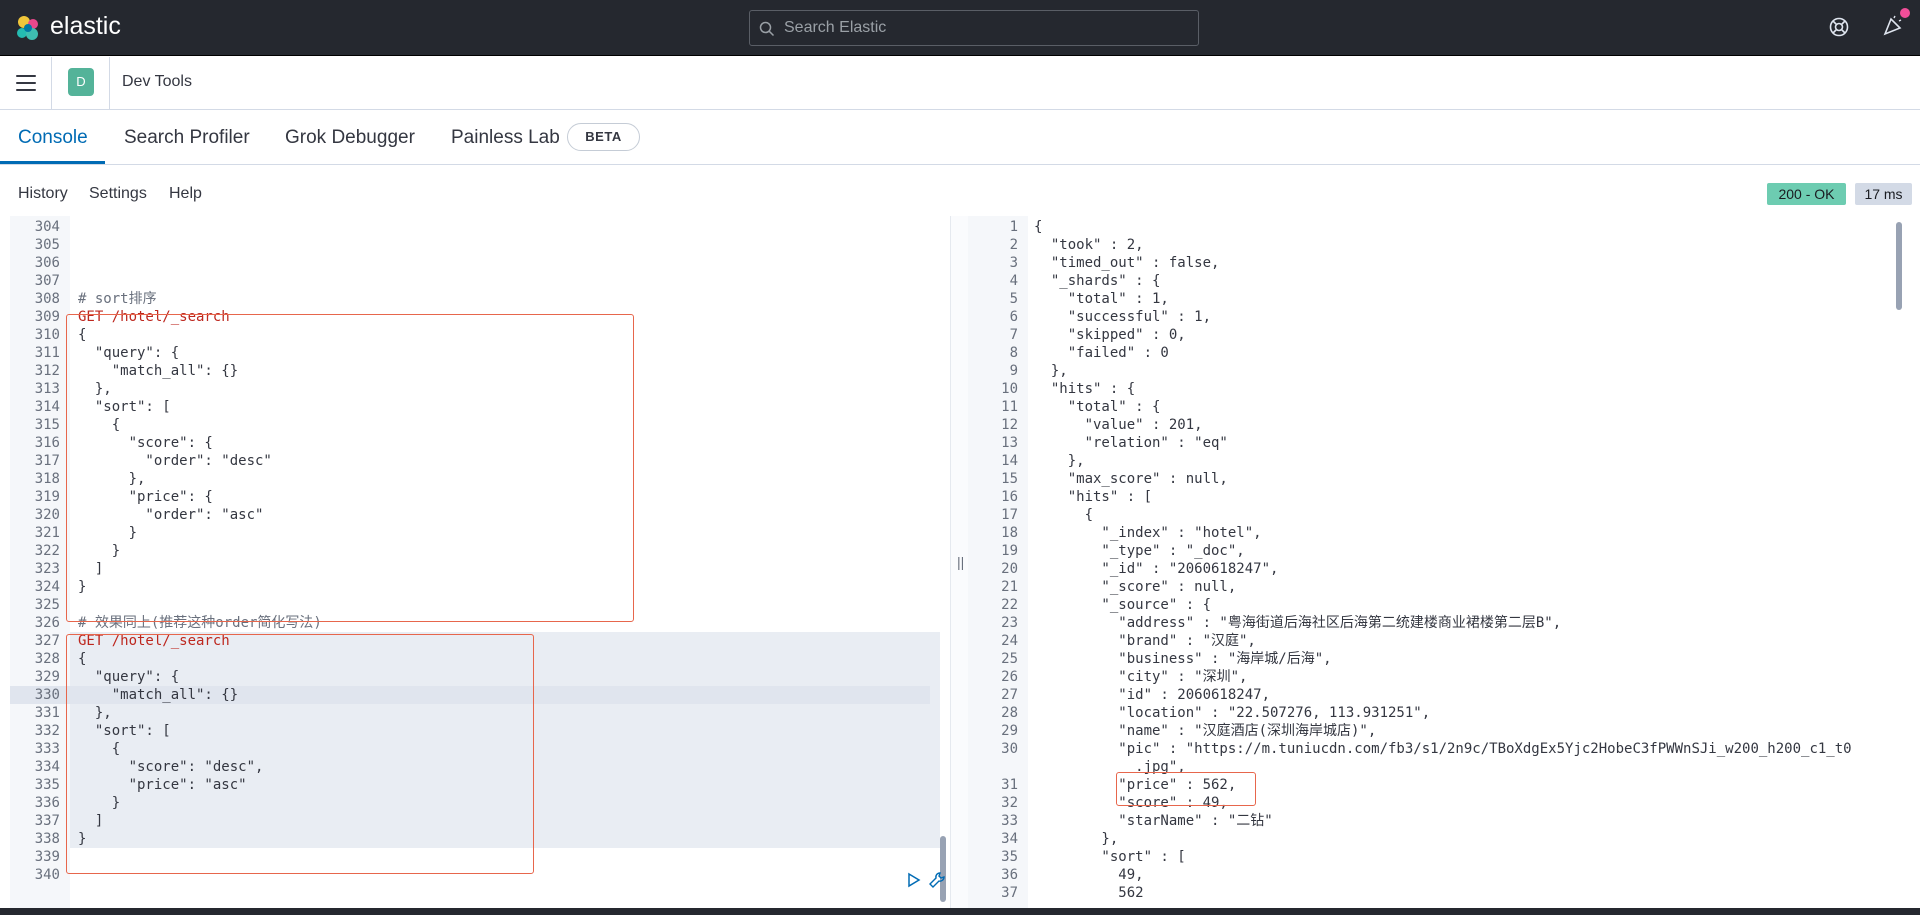 The width and height of the screenshot is (1920, 915). I want to click on history-link: History, so click(43, 194).